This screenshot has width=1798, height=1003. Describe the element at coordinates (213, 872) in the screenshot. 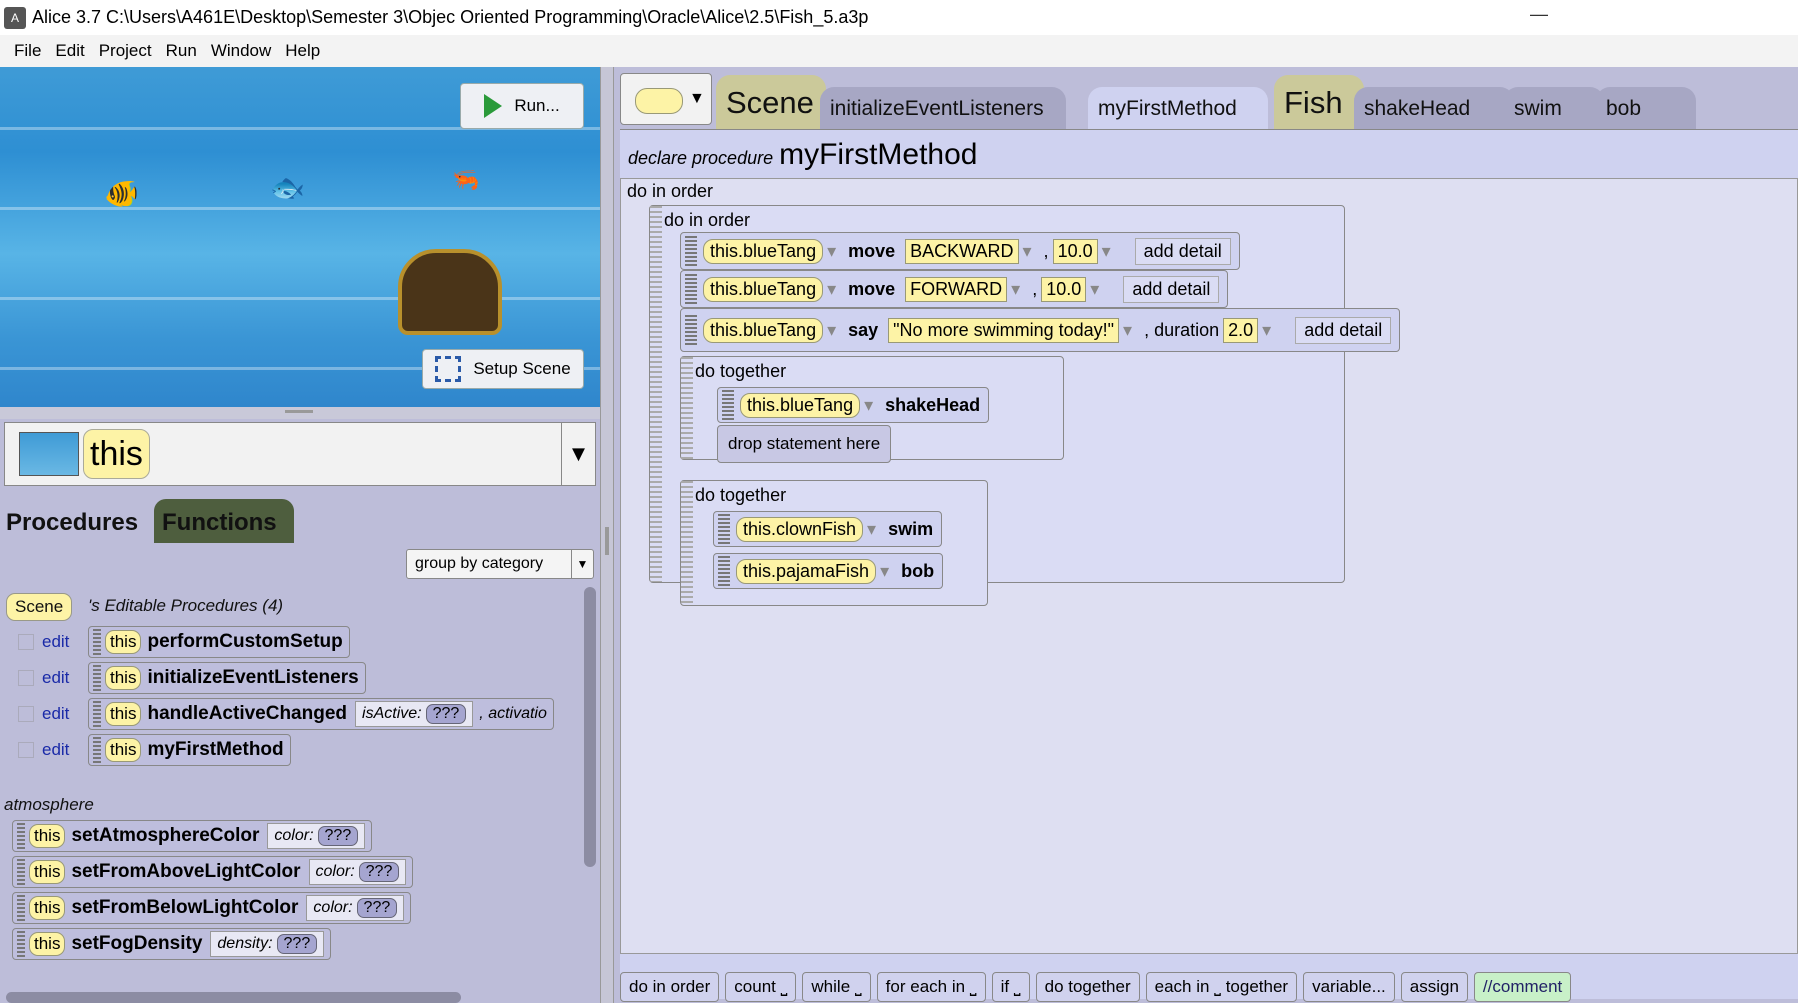

I see `procedure-block: this setFromAboveLightColor color:???` at that location.